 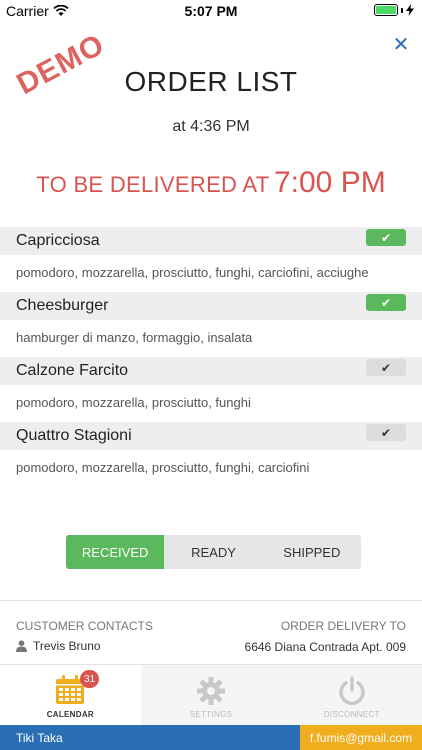 I want to click on item-header: Cheesburger ✔, so click(x=211, y=306).